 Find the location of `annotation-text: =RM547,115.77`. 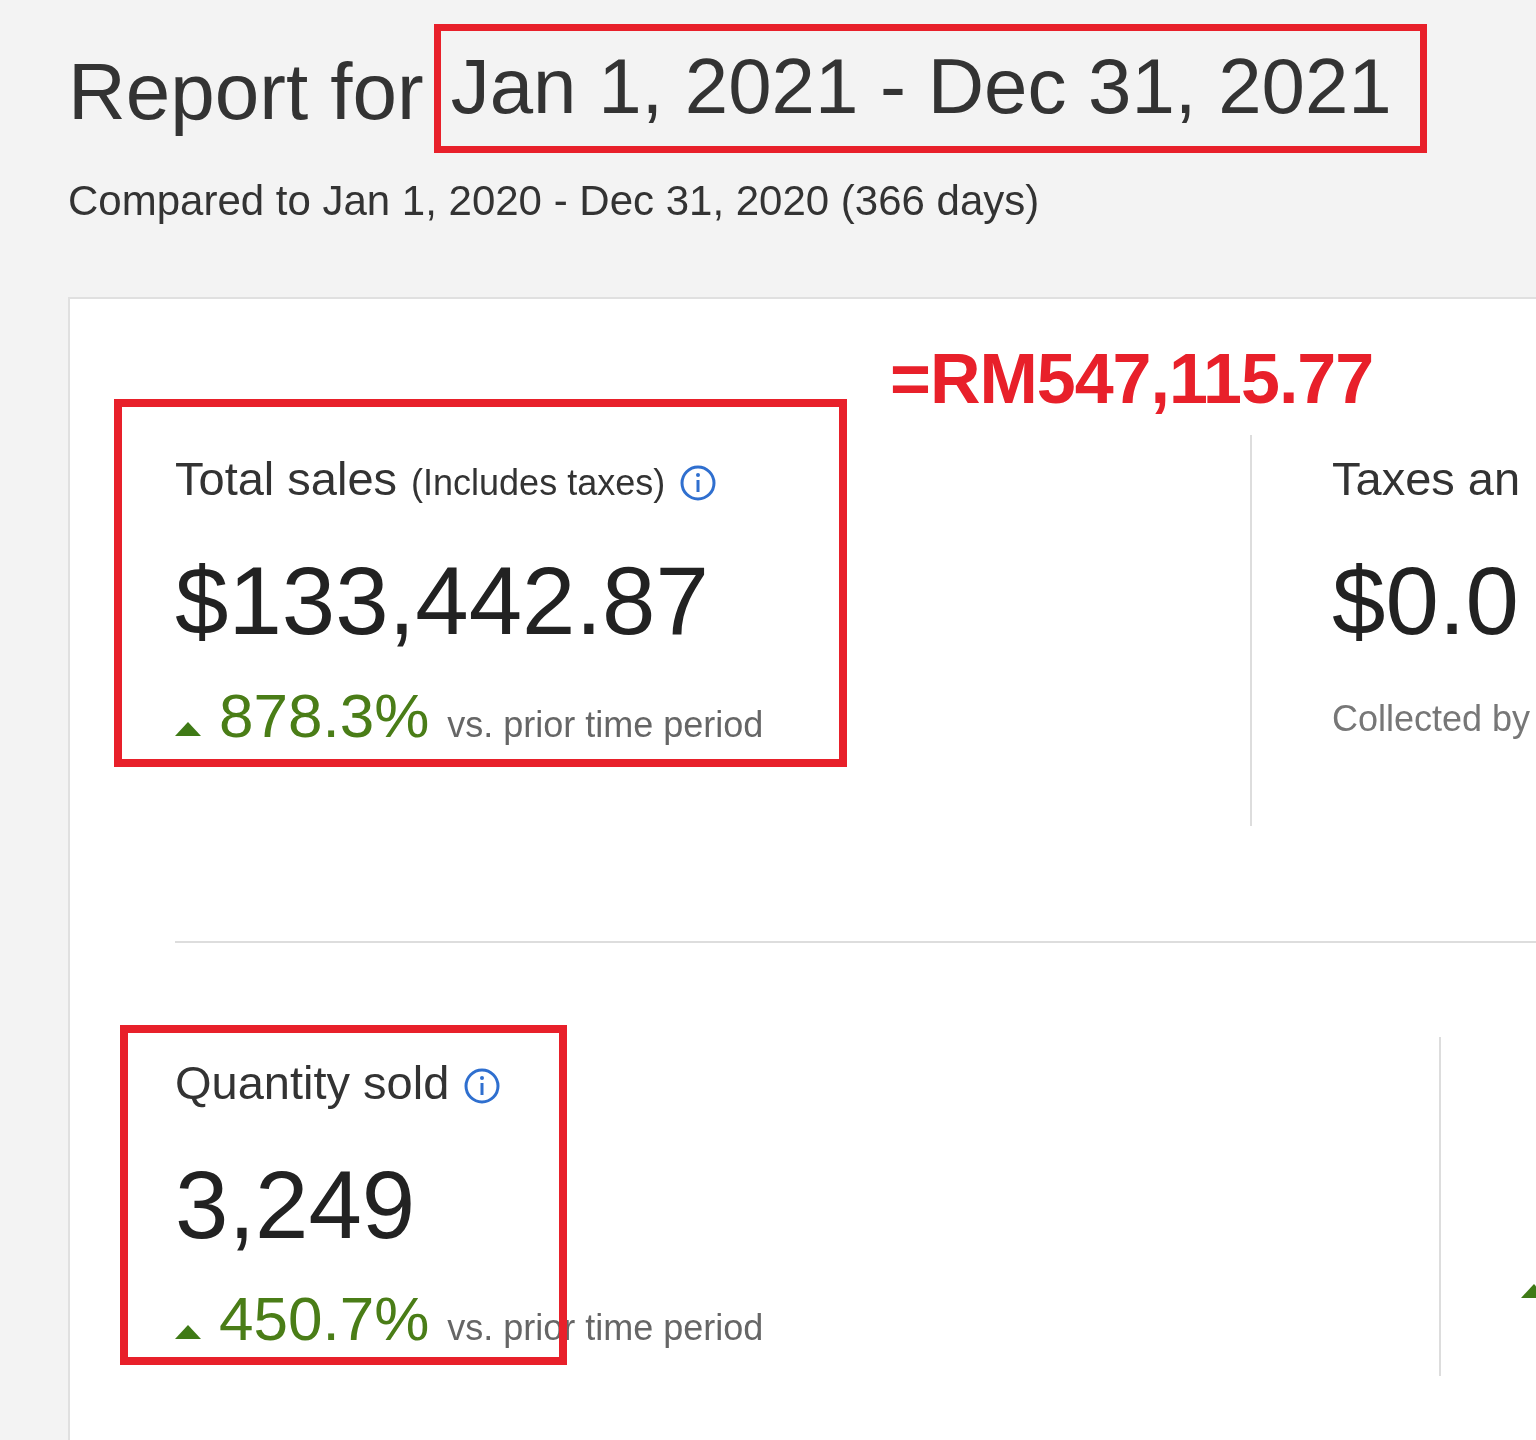

annotation-text: =RM547,115.77 is located at coordinates (1132, 379).